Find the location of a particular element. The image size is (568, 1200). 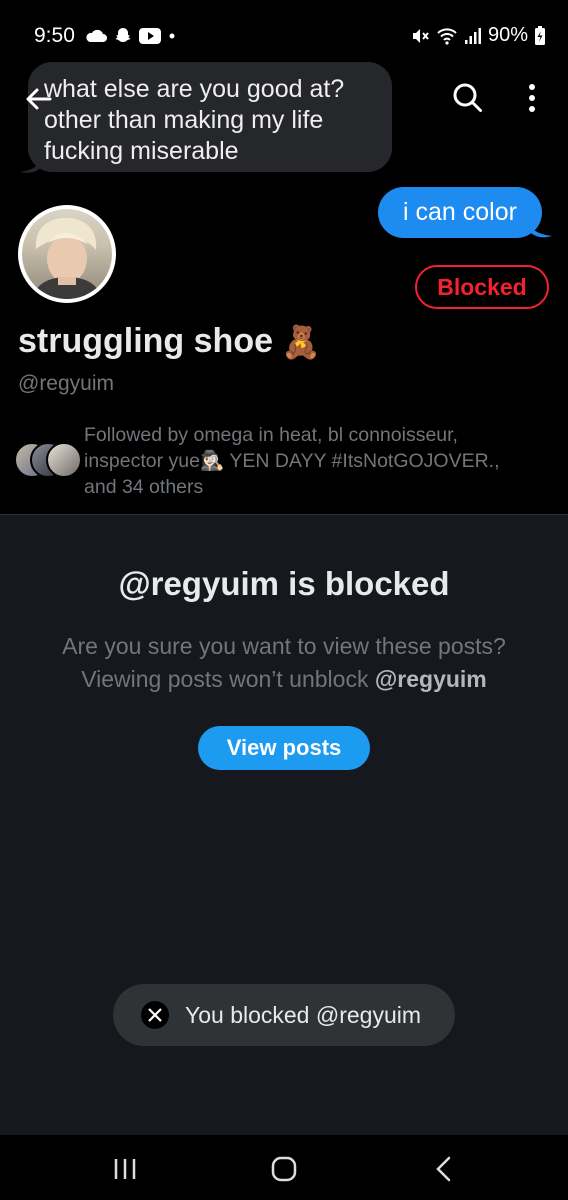

cloud-icon is located at coordinates (96, 35).